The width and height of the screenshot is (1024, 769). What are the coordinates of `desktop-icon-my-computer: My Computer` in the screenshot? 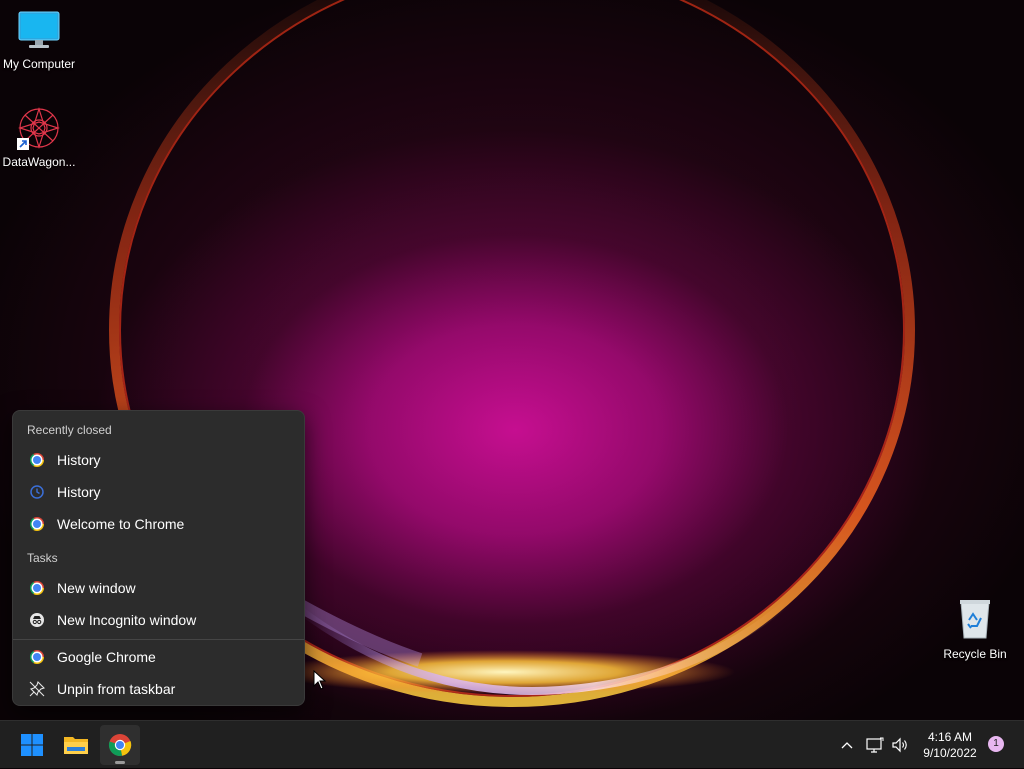 It's located at (39, 40).